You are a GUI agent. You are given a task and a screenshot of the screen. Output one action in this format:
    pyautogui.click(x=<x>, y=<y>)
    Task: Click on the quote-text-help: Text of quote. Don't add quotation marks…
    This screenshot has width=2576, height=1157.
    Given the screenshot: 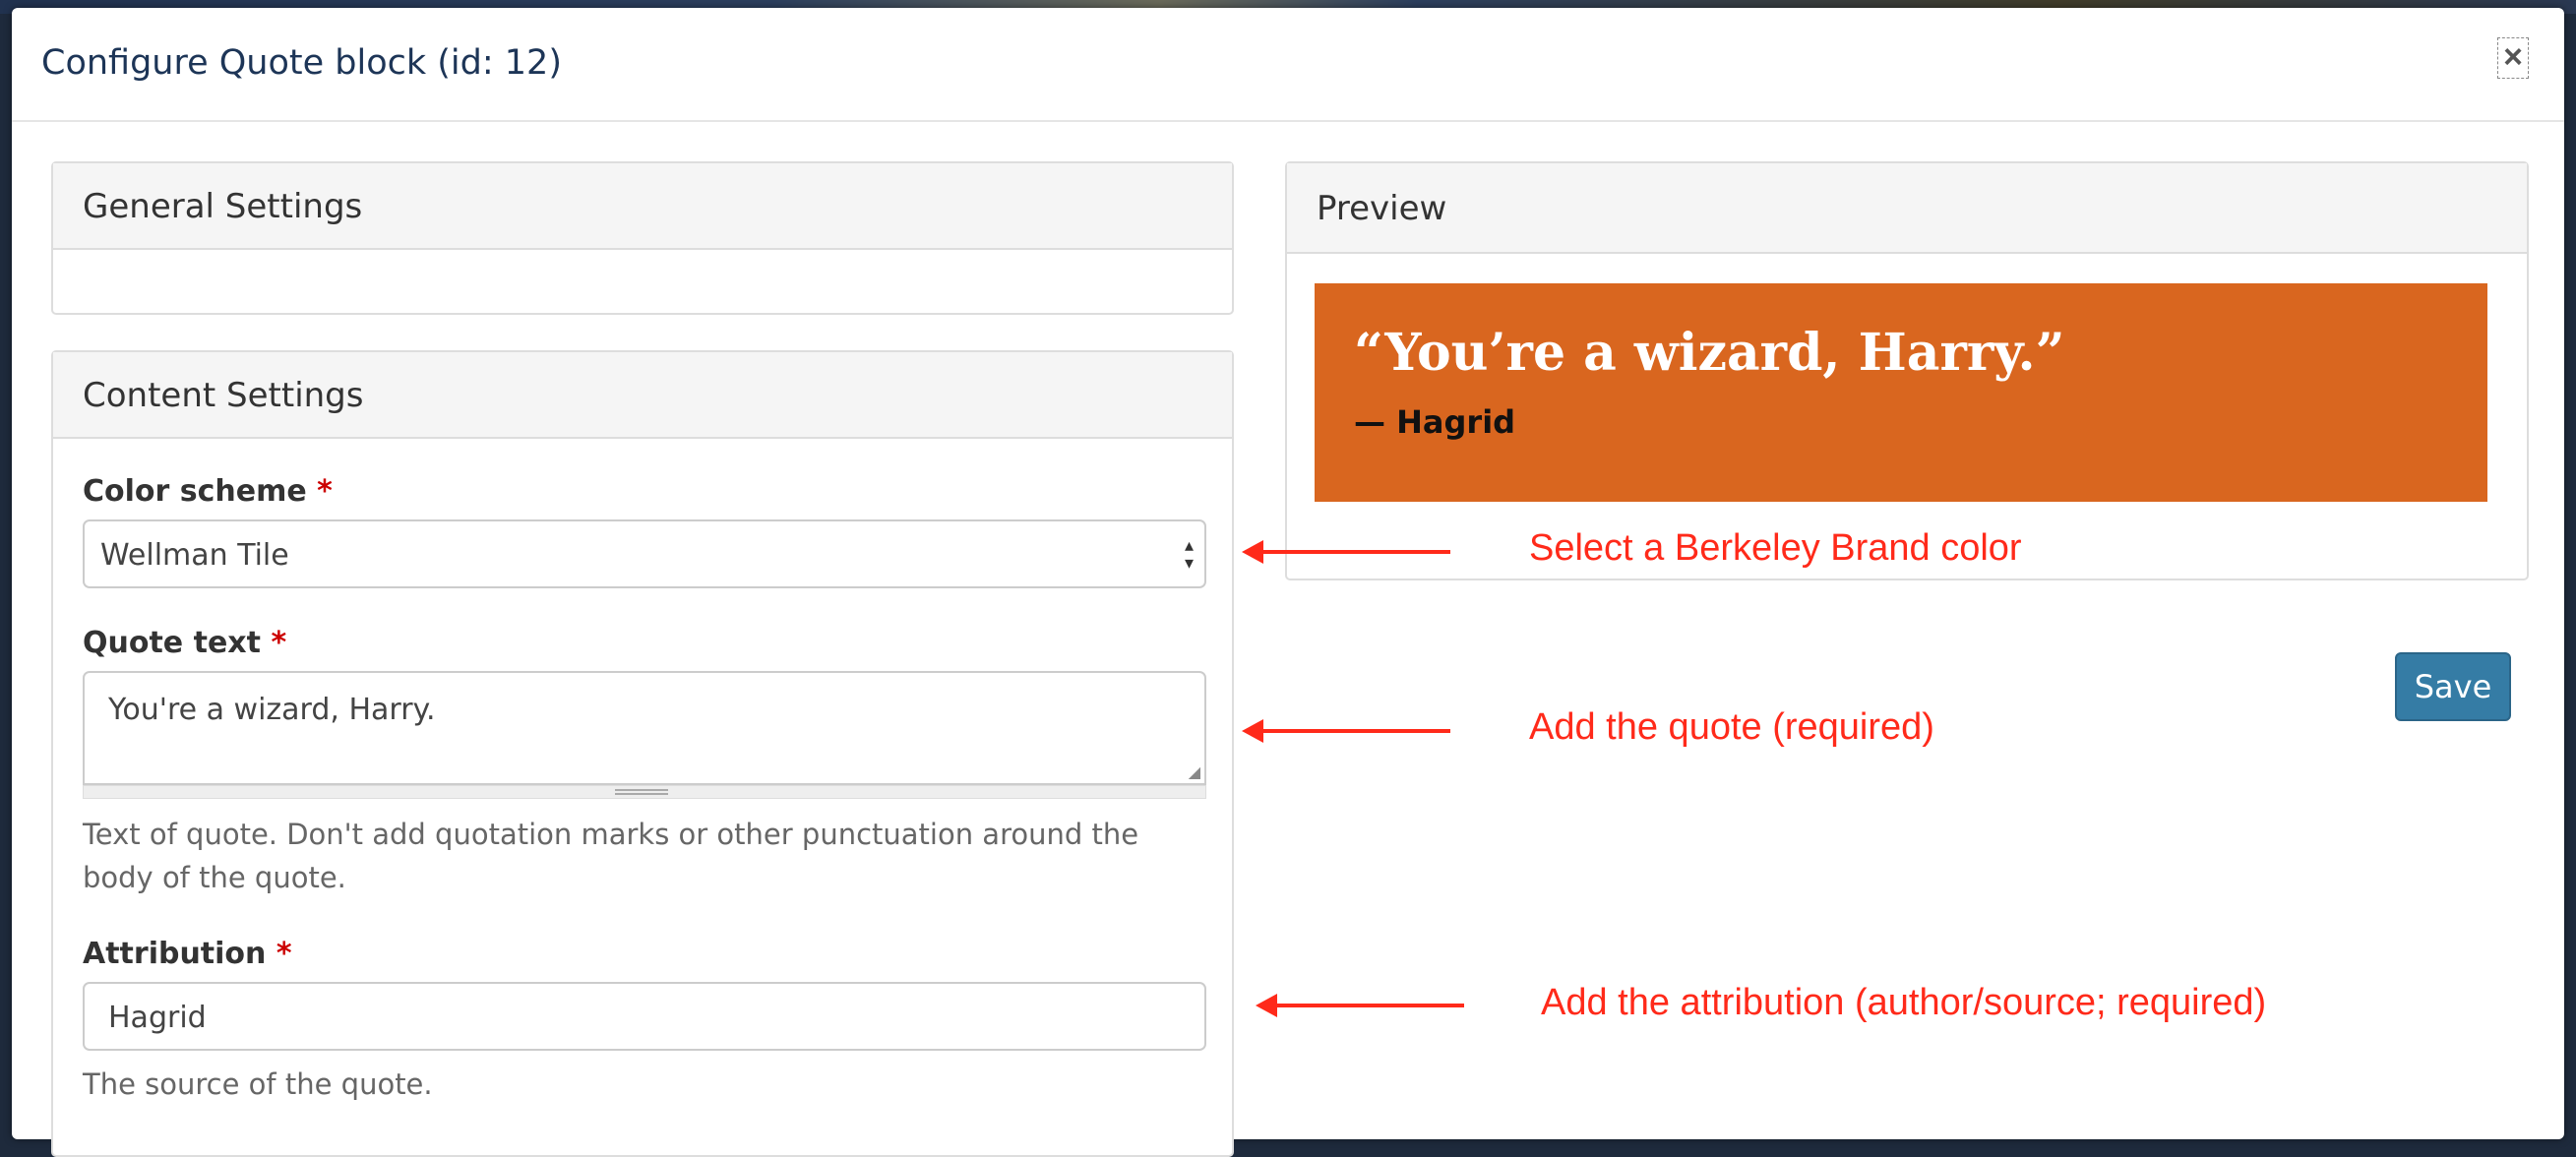 What is the action you would take?
    pyautogui.click(x=611, y=856)
    